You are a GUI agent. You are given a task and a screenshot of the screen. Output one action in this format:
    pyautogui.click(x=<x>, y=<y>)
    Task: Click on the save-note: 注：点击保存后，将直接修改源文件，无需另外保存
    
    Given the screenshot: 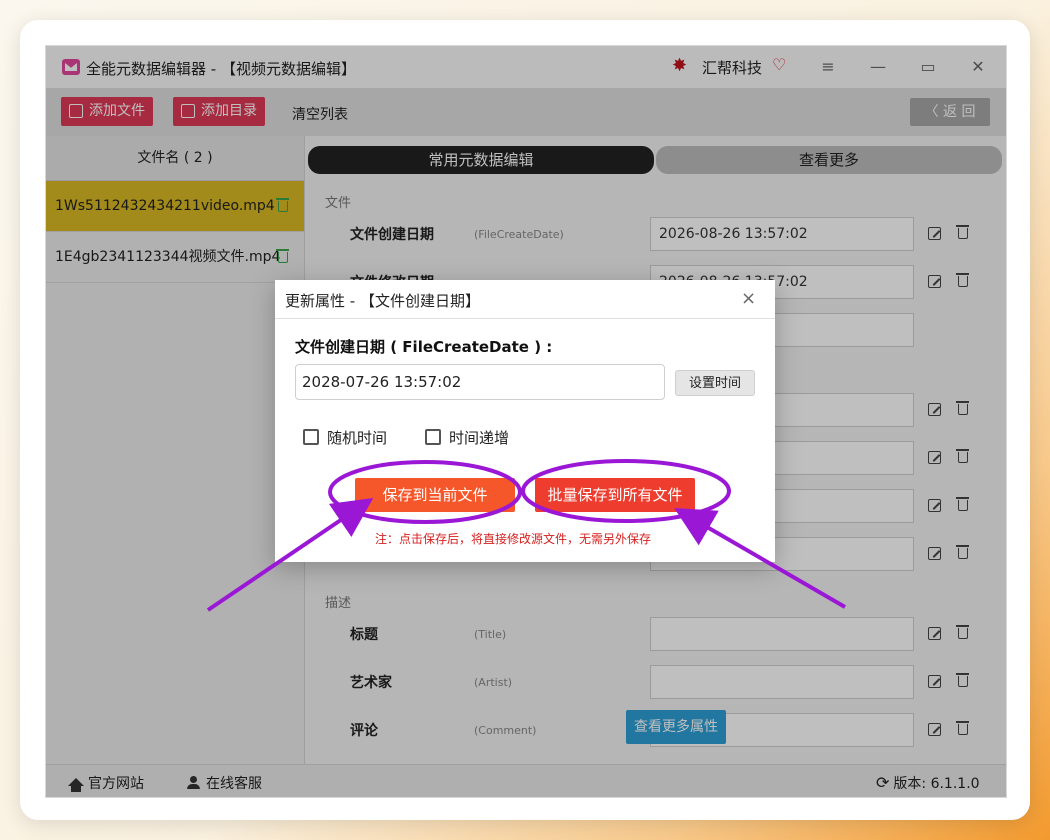 What is the action you would take?
    pyautogui.click(x=513, y=539)
    